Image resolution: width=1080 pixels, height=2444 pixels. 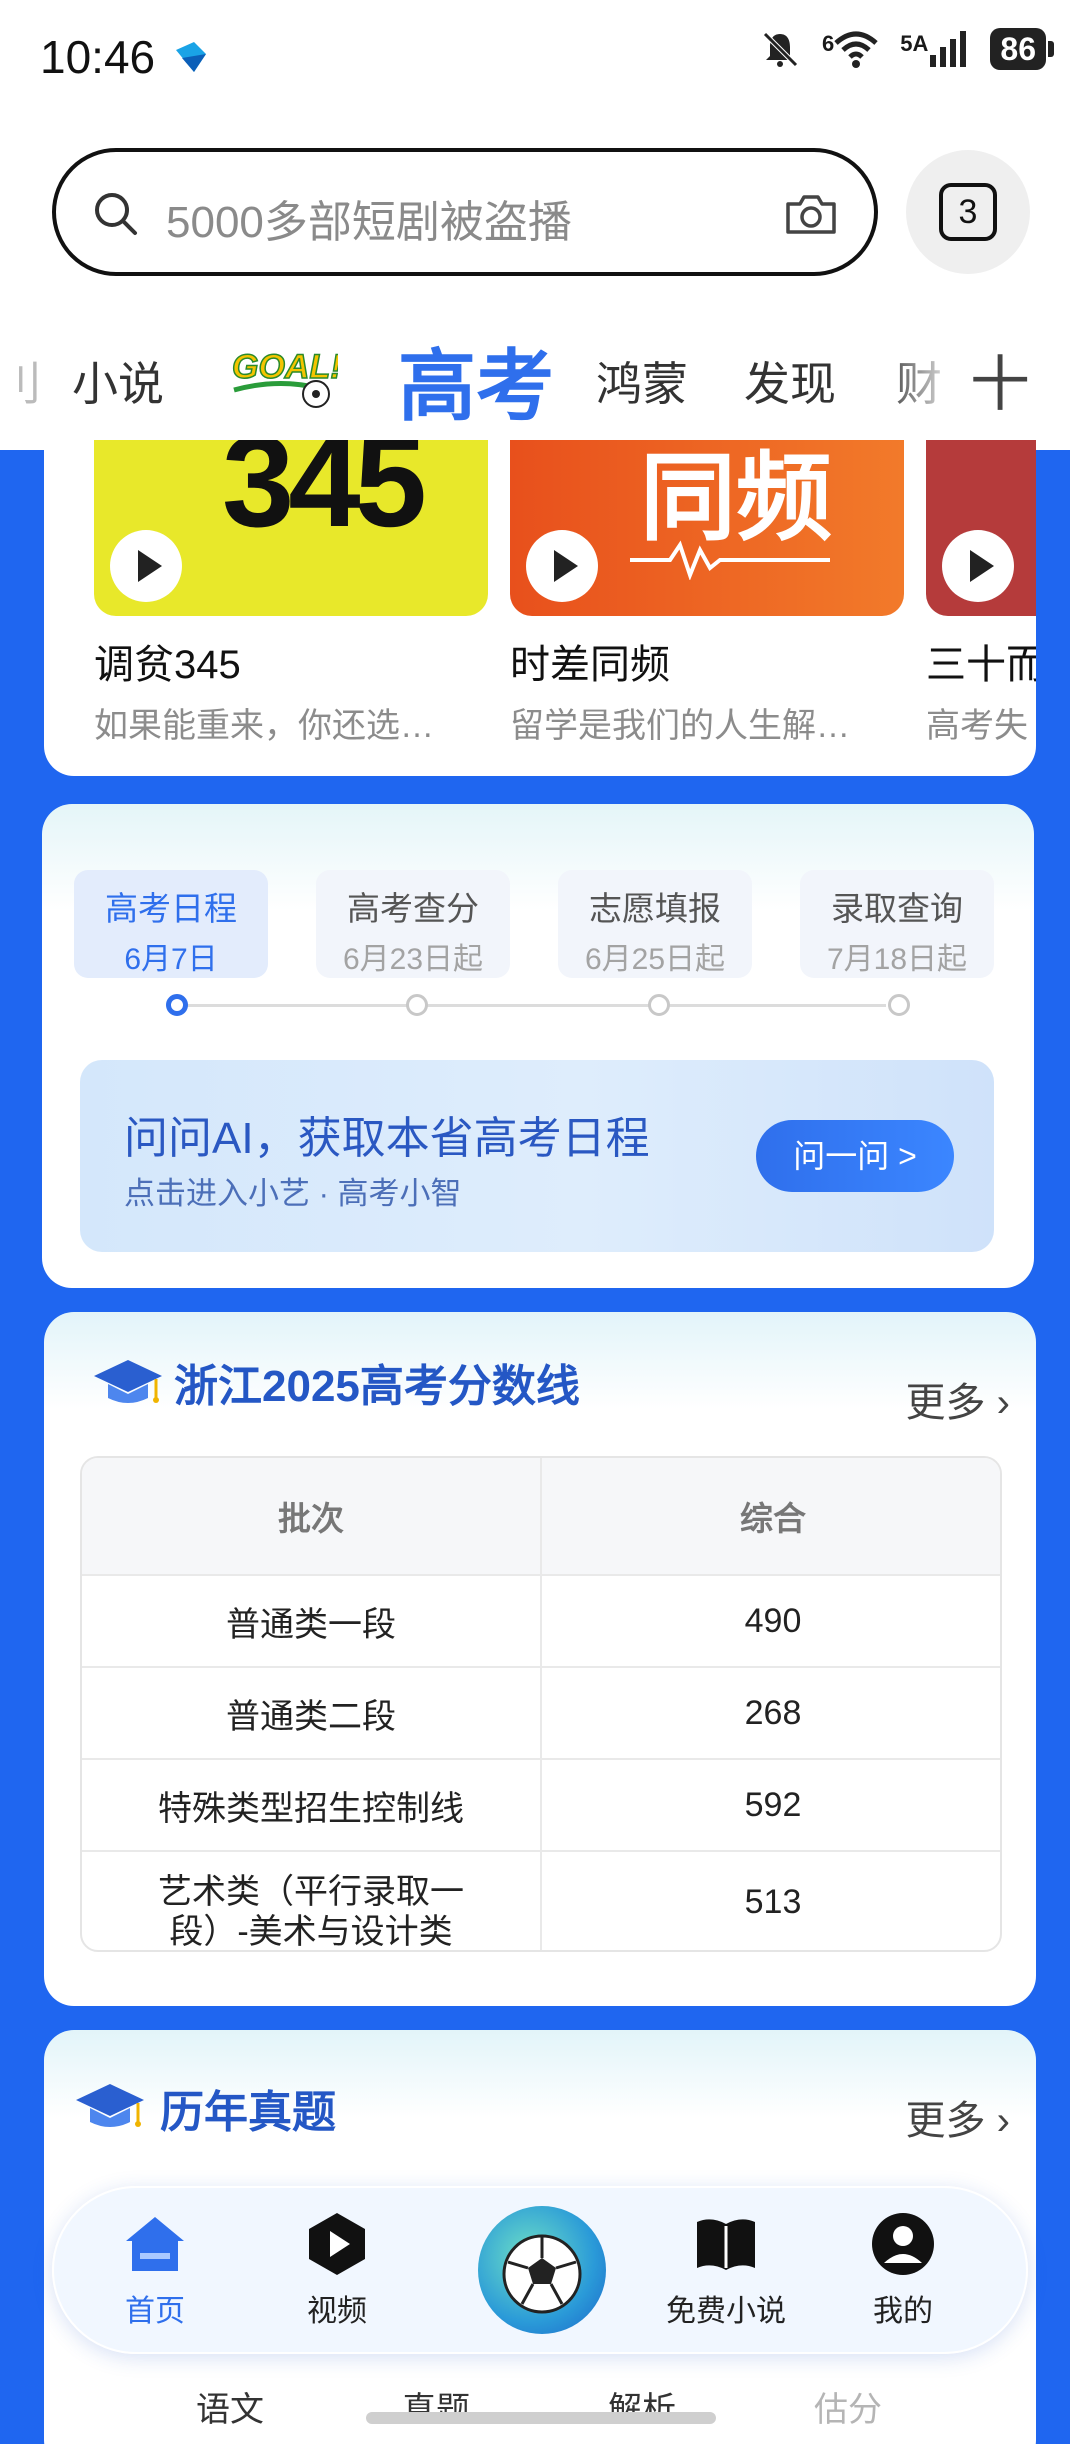 I want to click on tab-chinese: 语文, so click(x=230, y=2406).